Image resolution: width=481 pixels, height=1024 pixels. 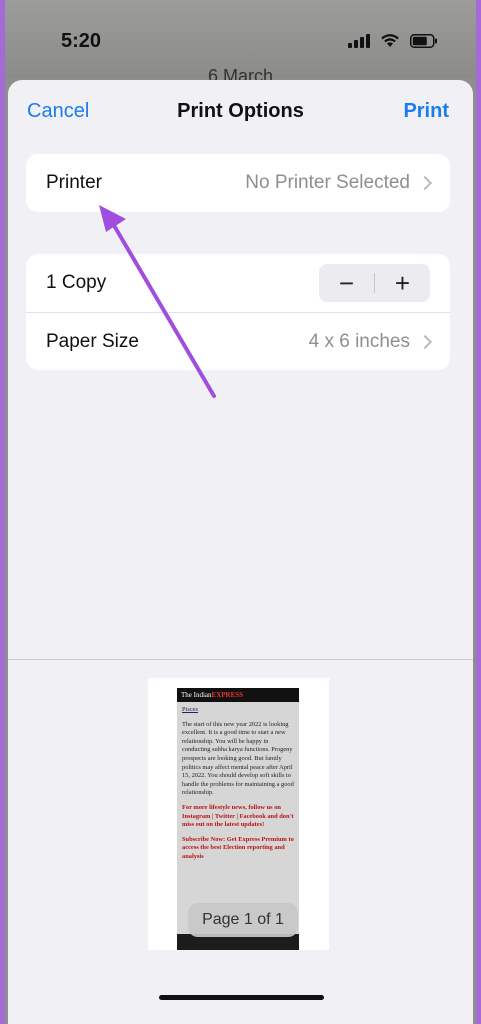 I want to click on copies-row: 1 Copy − +, so click(x=238, y=283).